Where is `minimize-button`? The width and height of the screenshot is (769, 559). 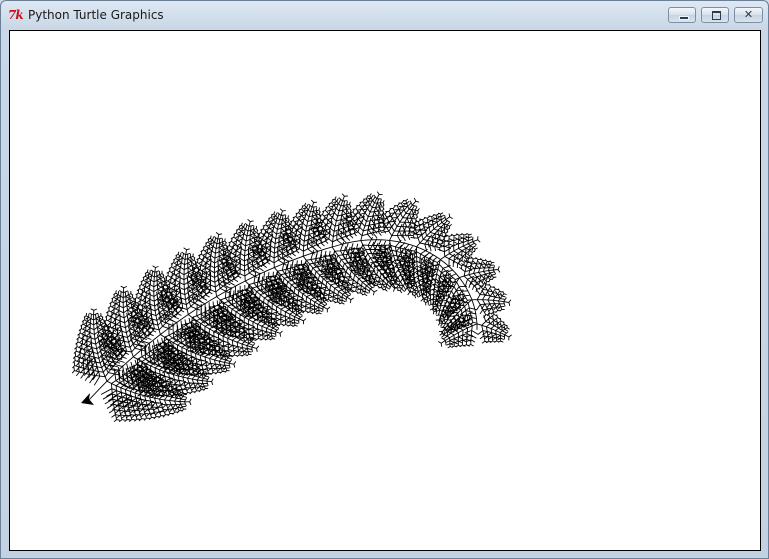 minimize-button is located at coordinates (682, 15).